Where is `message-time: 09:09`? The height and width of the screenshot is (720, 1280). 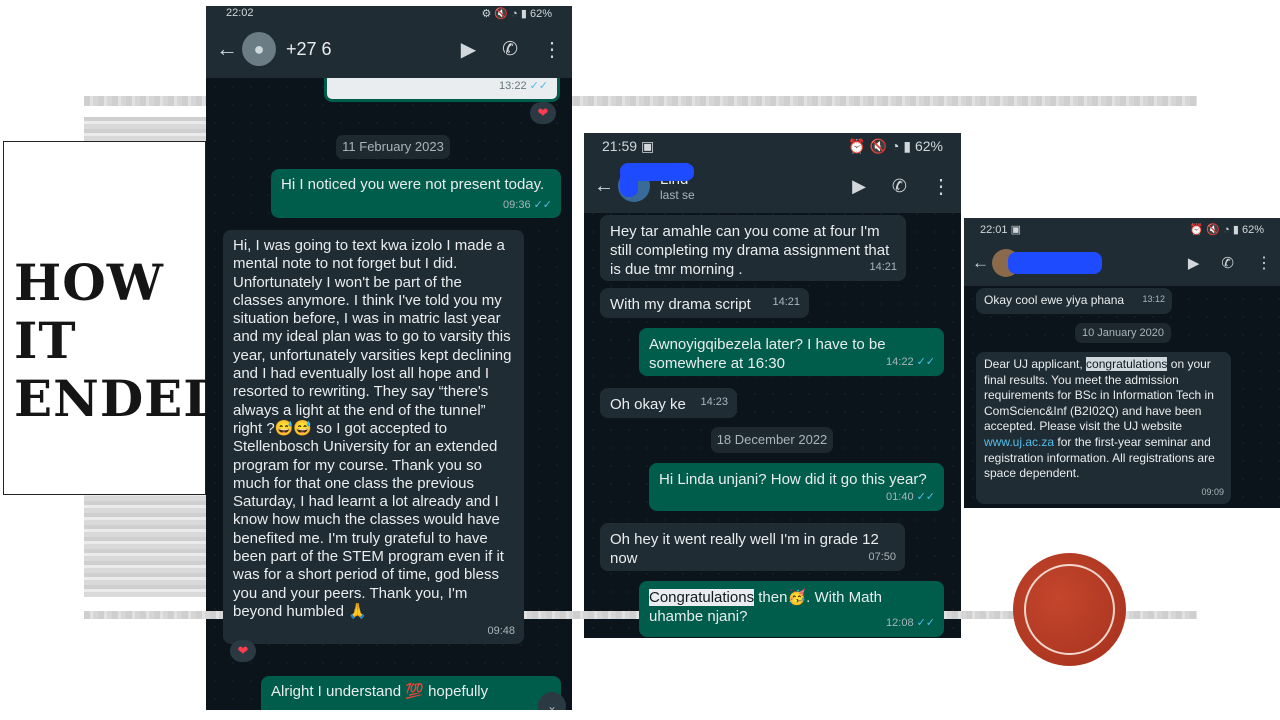
message-time: 09:09 is located at coordinates (1212, 492).